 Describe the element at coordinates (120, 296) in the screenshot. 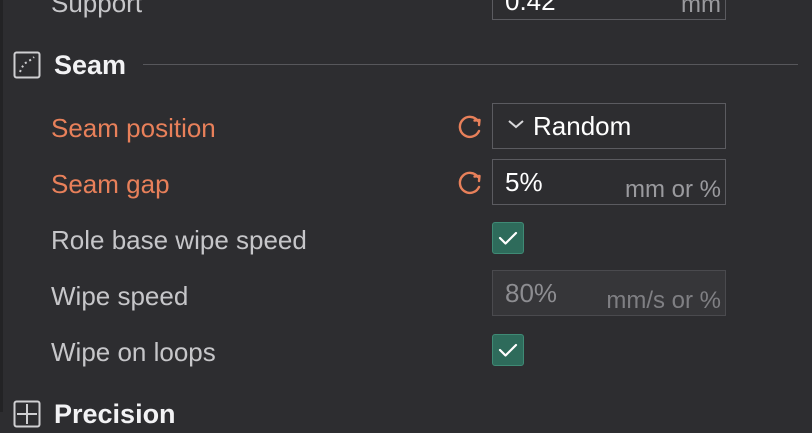

I see `wipe-speed-label: Wipe speed` at that location.